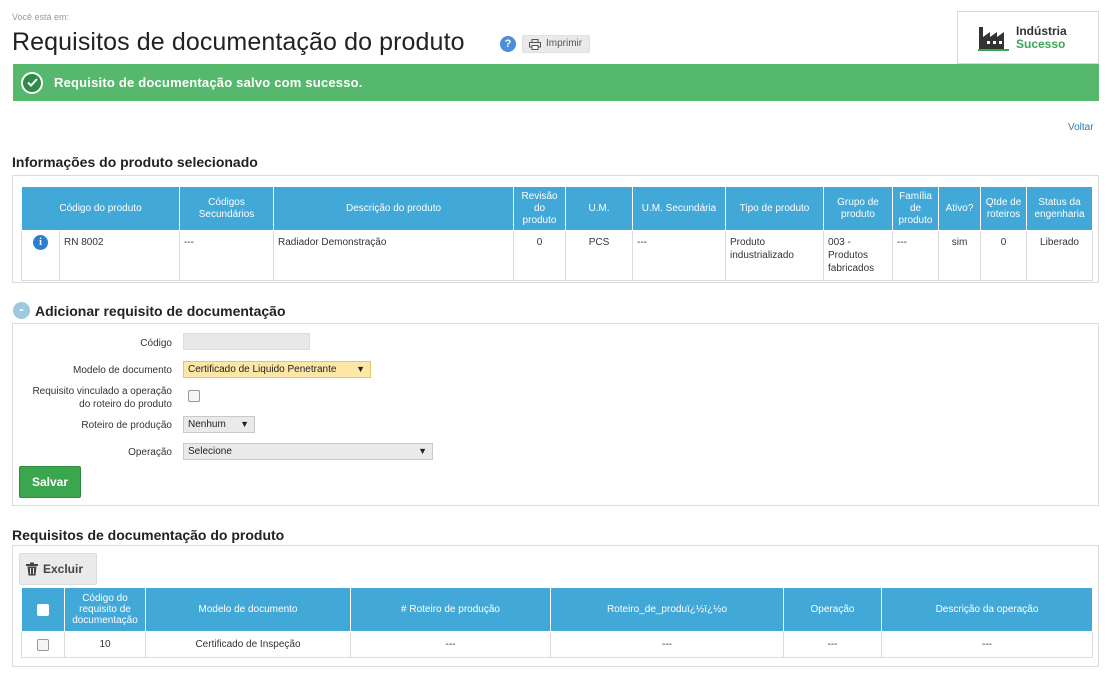  I want to click on col-um-secundaria: U.M. Secundária, so click(679, 208).